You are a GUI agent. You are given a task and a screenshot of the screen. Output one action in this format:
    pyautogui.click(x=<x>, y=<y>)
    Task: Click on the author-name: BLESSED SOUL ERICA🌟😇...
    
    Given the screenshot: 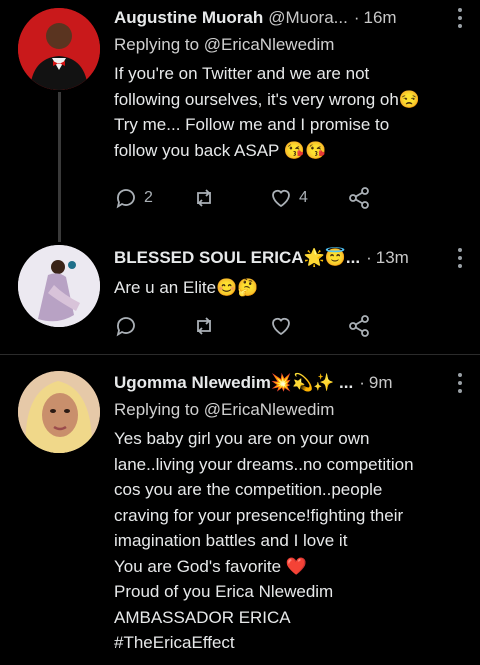 What is the action you would take?
    pyautogui.click(x=237, y=258)
    